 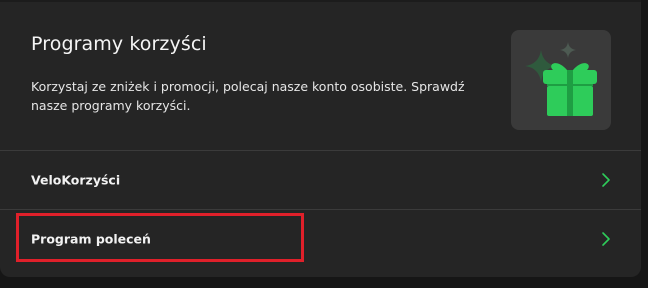 What do you see at coordinates (570, 85) in the screenshot?
I see `gift-lid-shadow` at bounding box center [570, 85].